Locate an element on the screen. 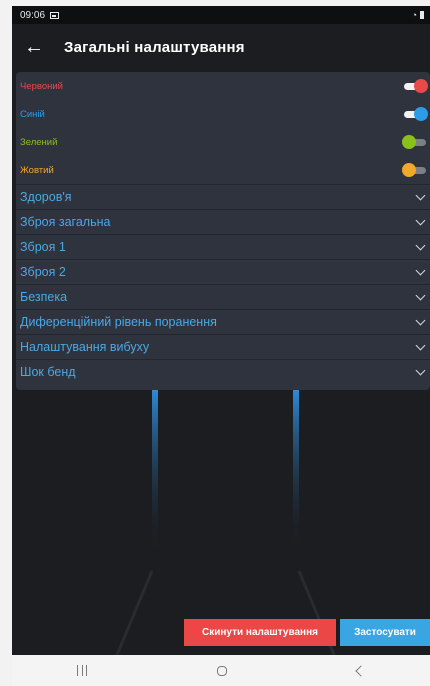  accordion-section: Здоров'я is located at coordinates (223, 196).